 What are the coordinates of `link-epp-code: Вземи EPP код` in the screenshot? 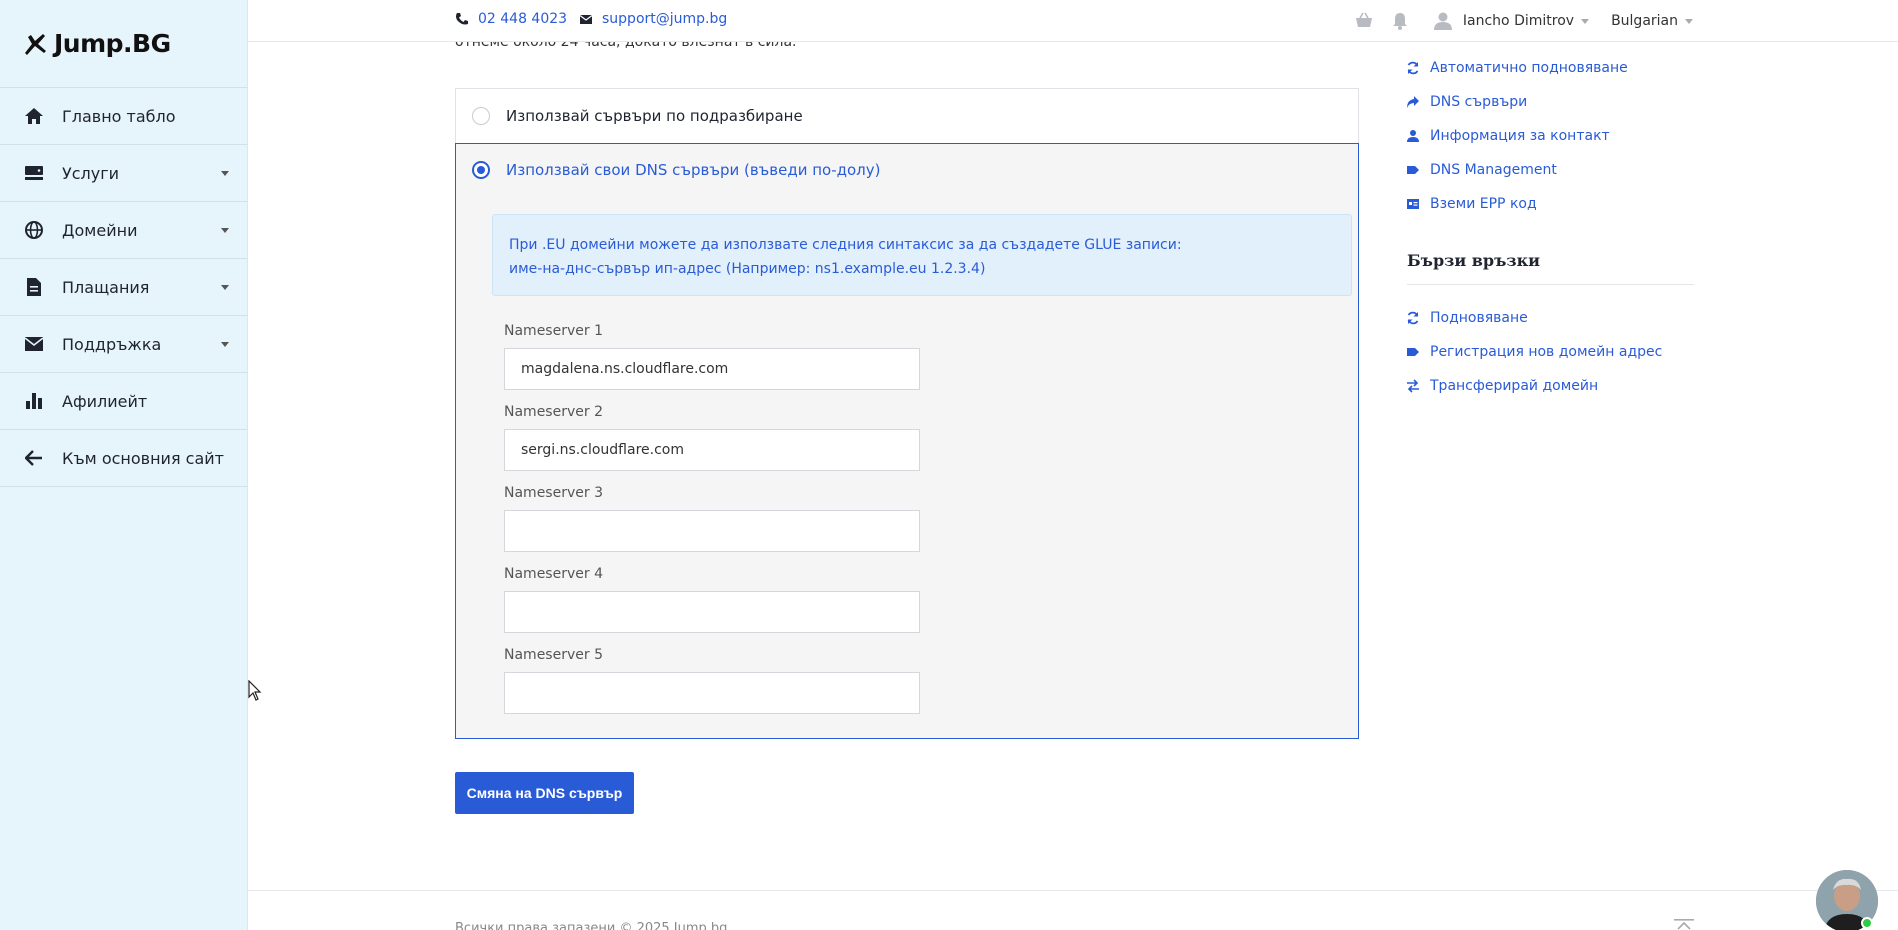 It's located at (1471, 204).